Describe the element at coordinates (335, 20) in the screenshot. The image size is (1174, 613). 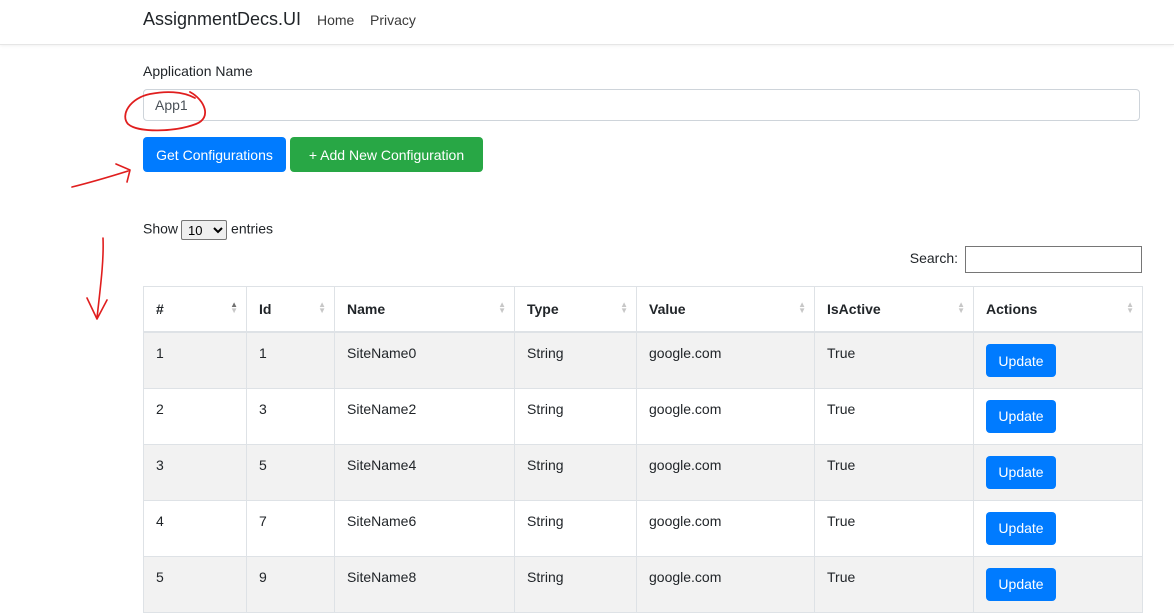
I see `nav-home-link: Home` at that location.